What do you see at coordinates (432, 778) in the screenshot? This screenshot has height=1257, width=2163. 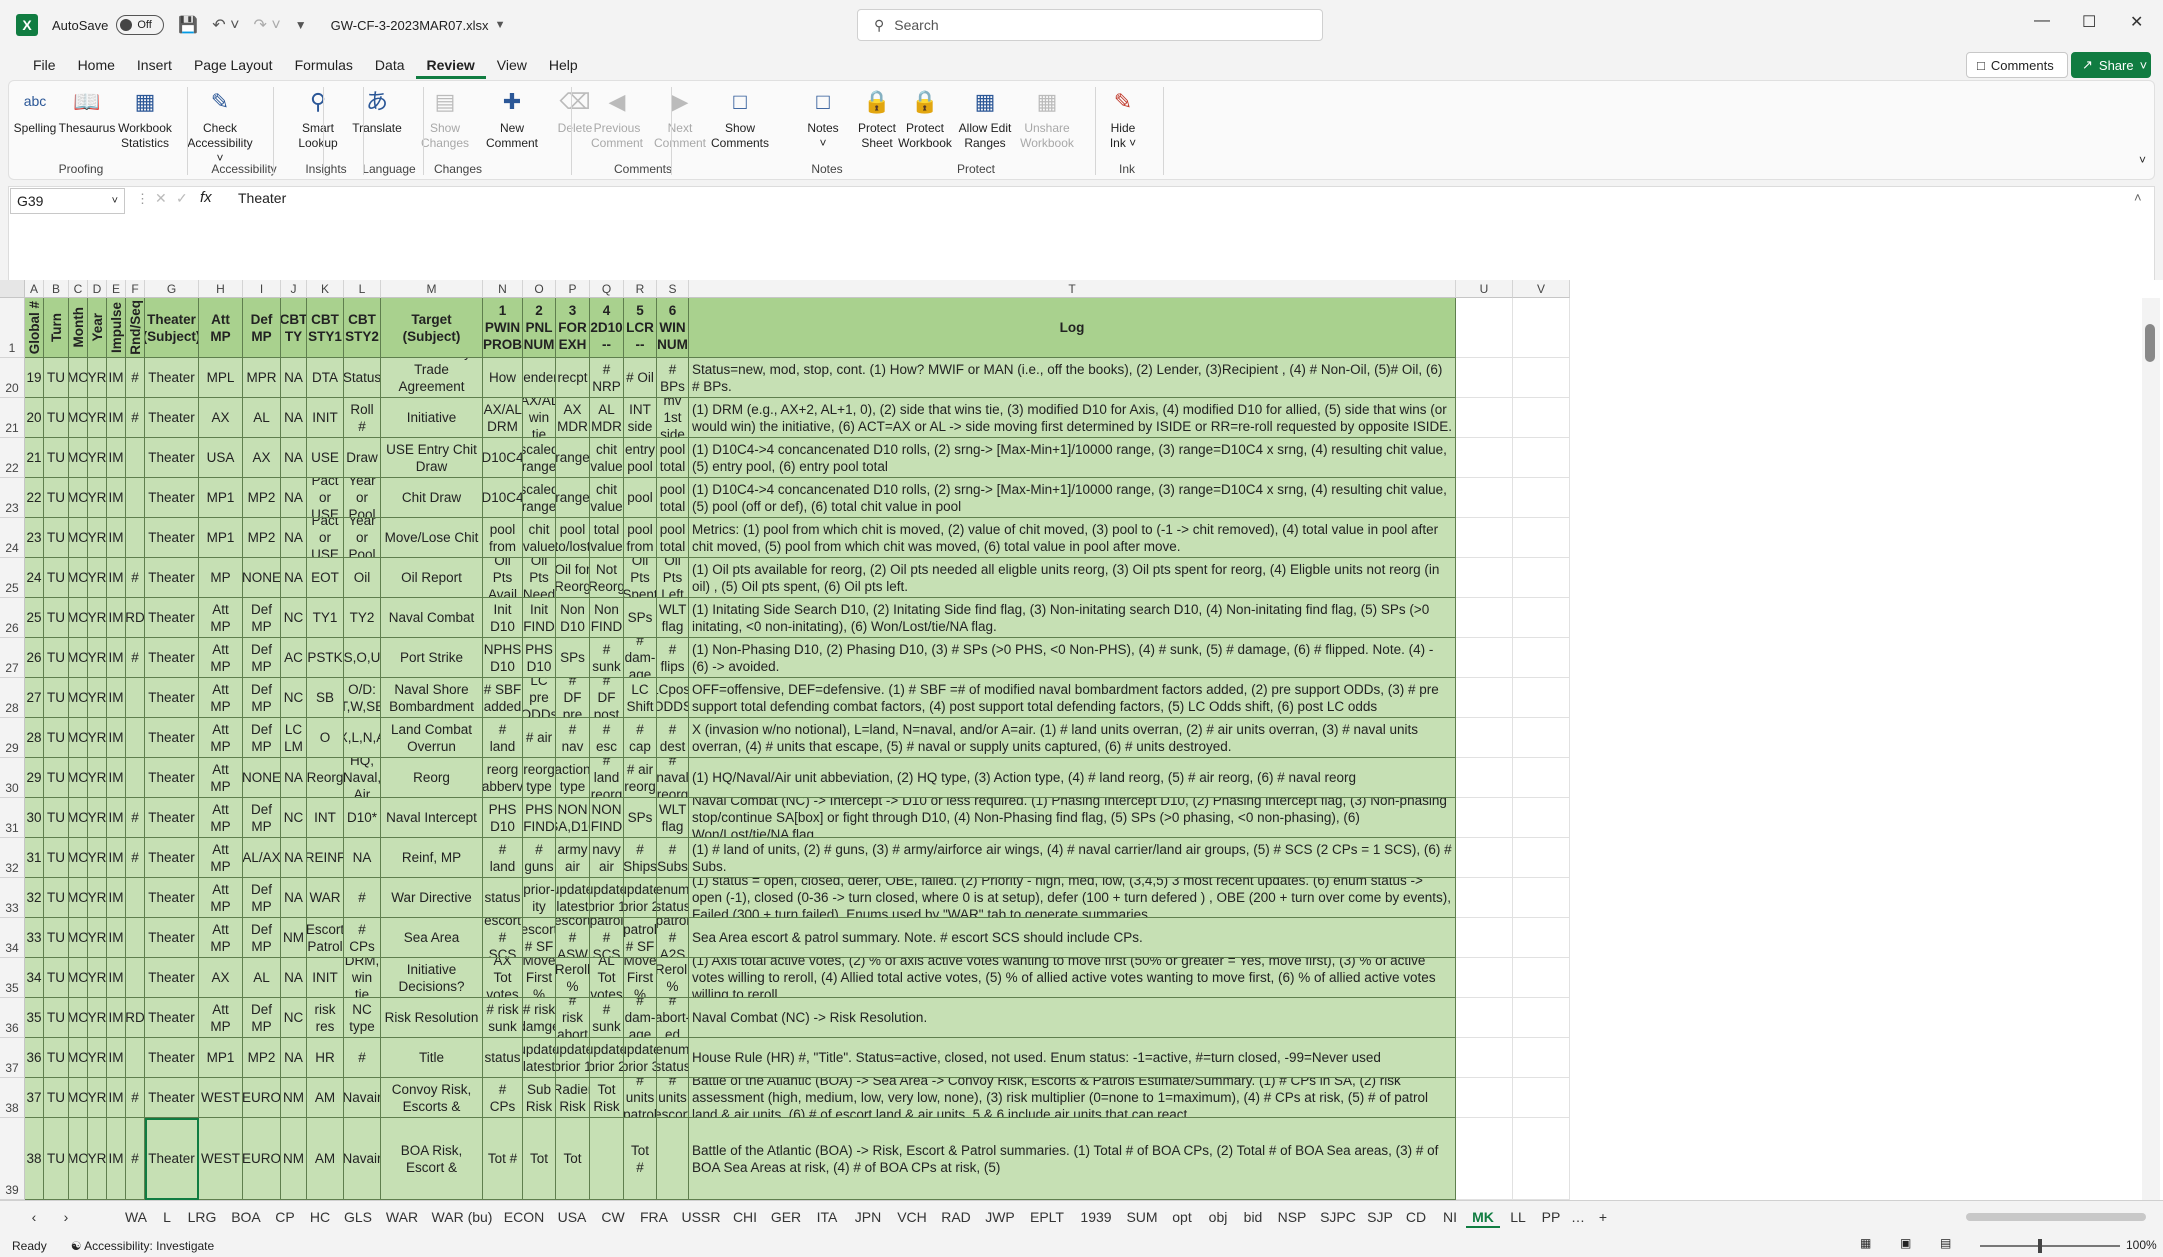 I see `table-cell: Reorg` at bounding box center [432, 778].